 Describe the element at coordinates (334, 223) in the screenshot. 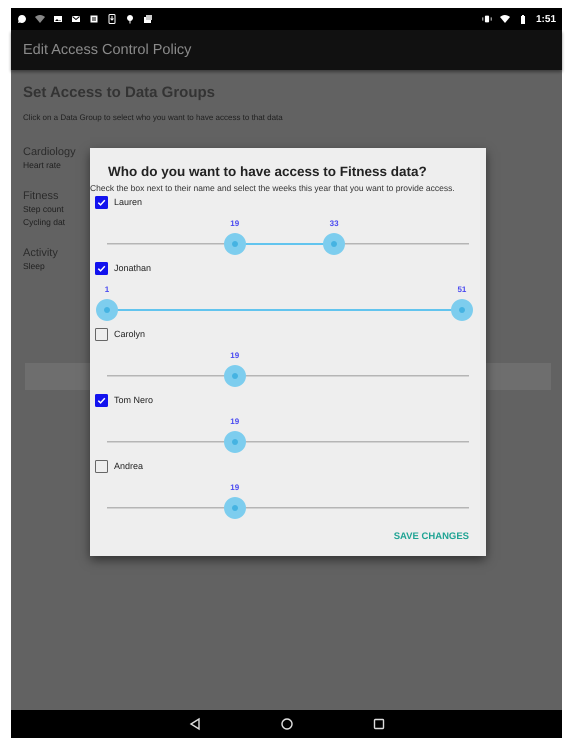

I see `thumb-value: 33` at that location.